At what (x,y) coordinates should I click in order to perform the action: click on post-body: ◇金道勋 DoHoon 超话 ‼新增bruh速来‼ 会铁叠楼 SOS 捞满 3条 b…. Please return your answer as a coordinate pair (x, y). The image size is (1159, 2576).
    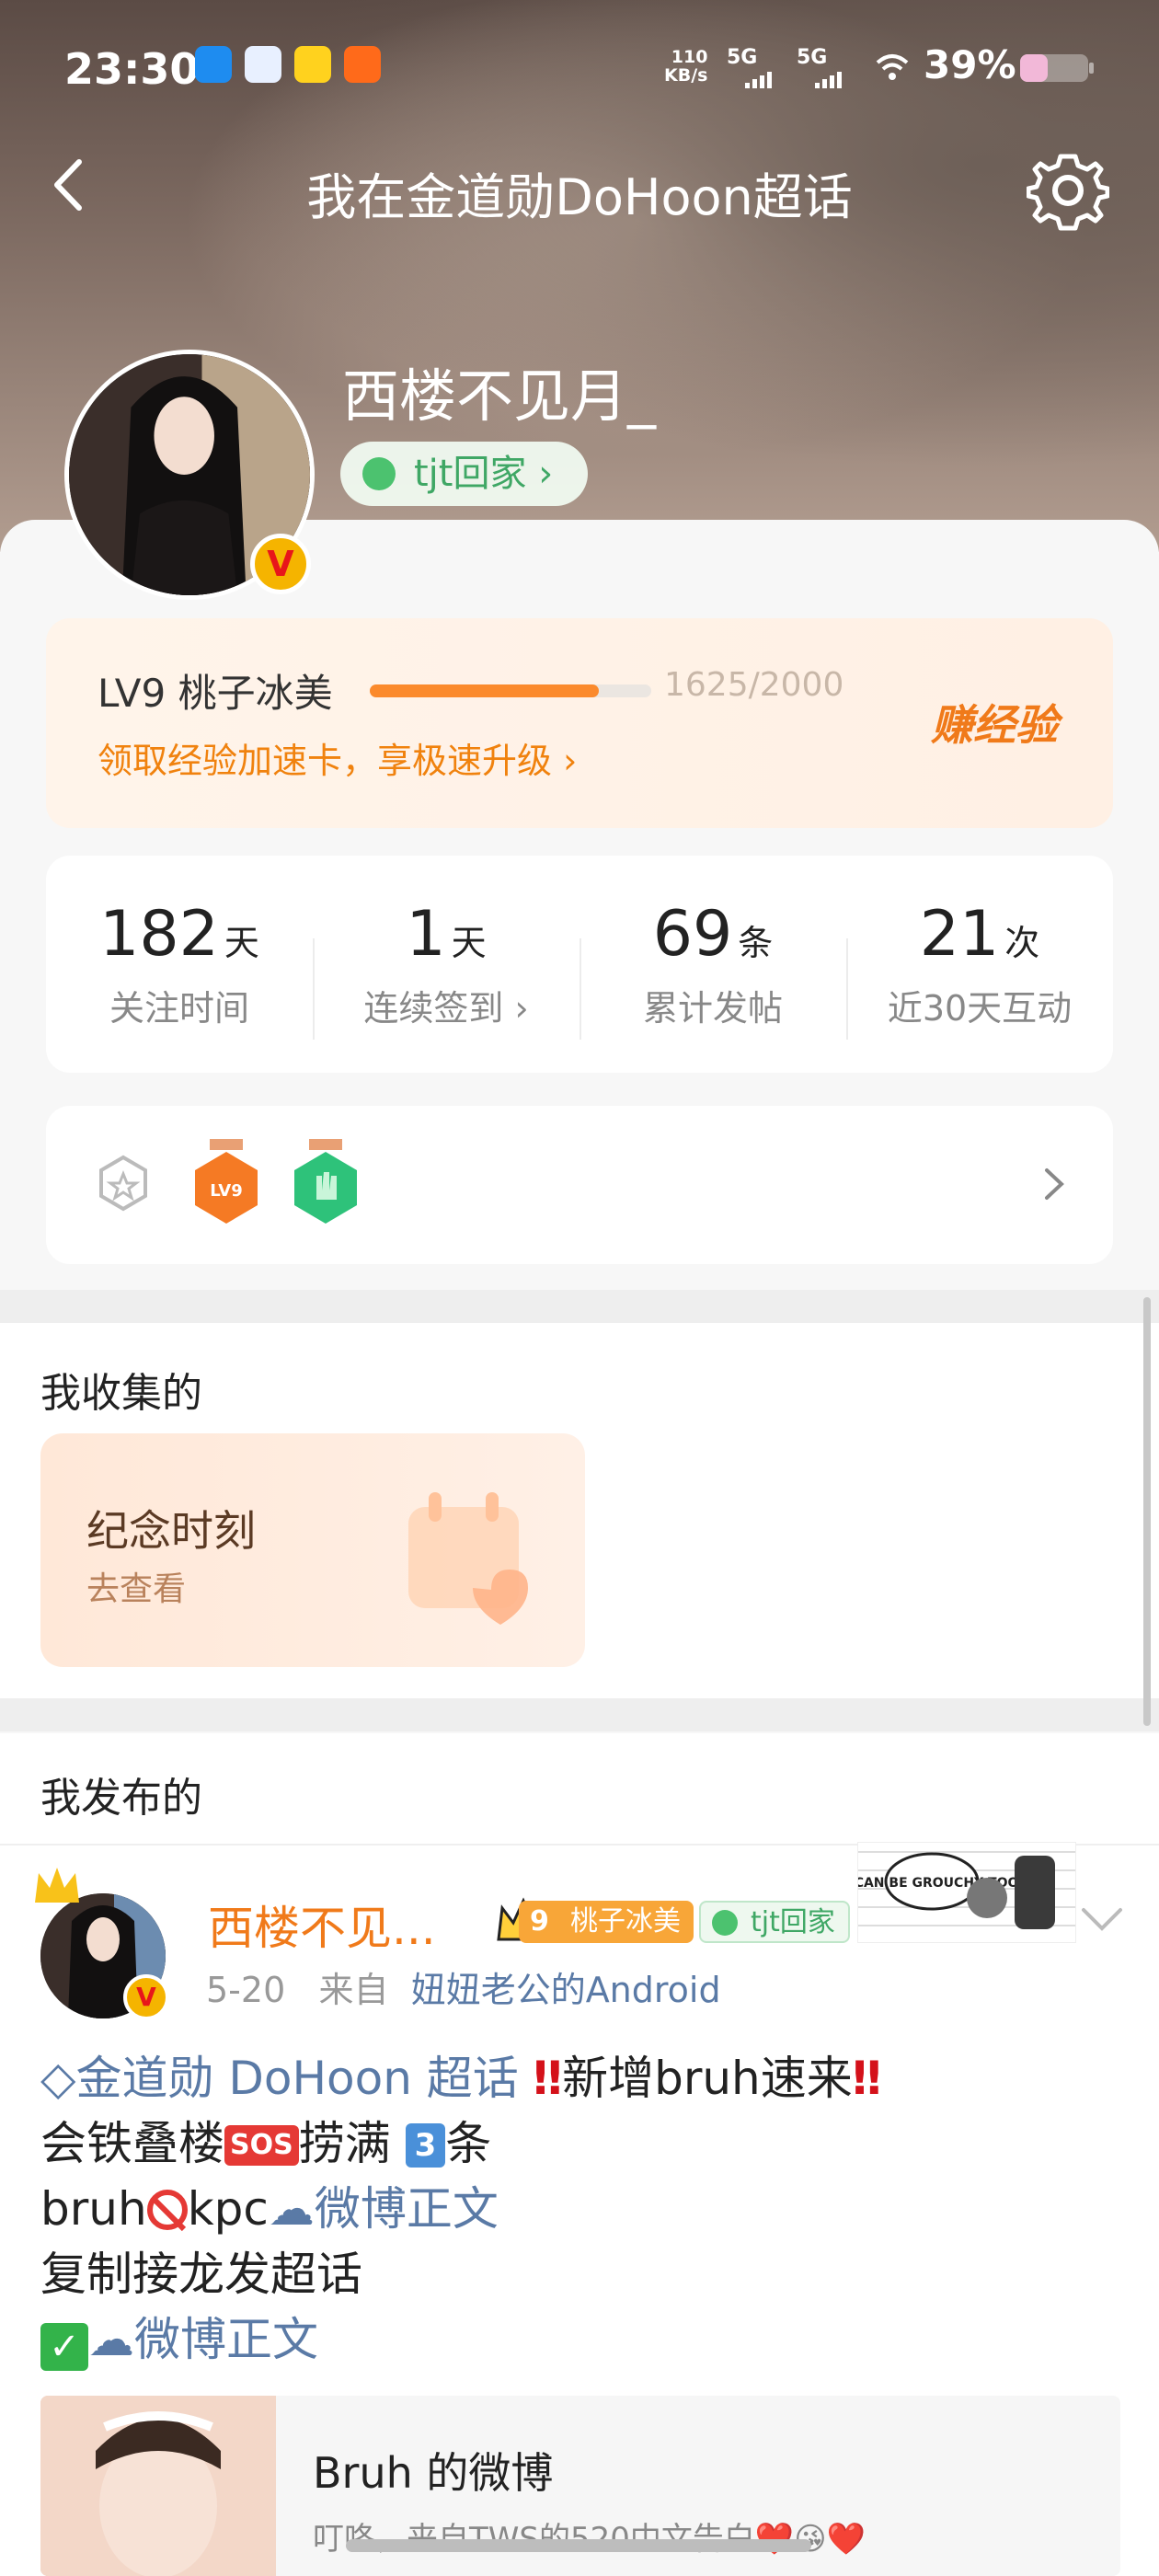
    Looking at the image, I should click on (578, 2209).